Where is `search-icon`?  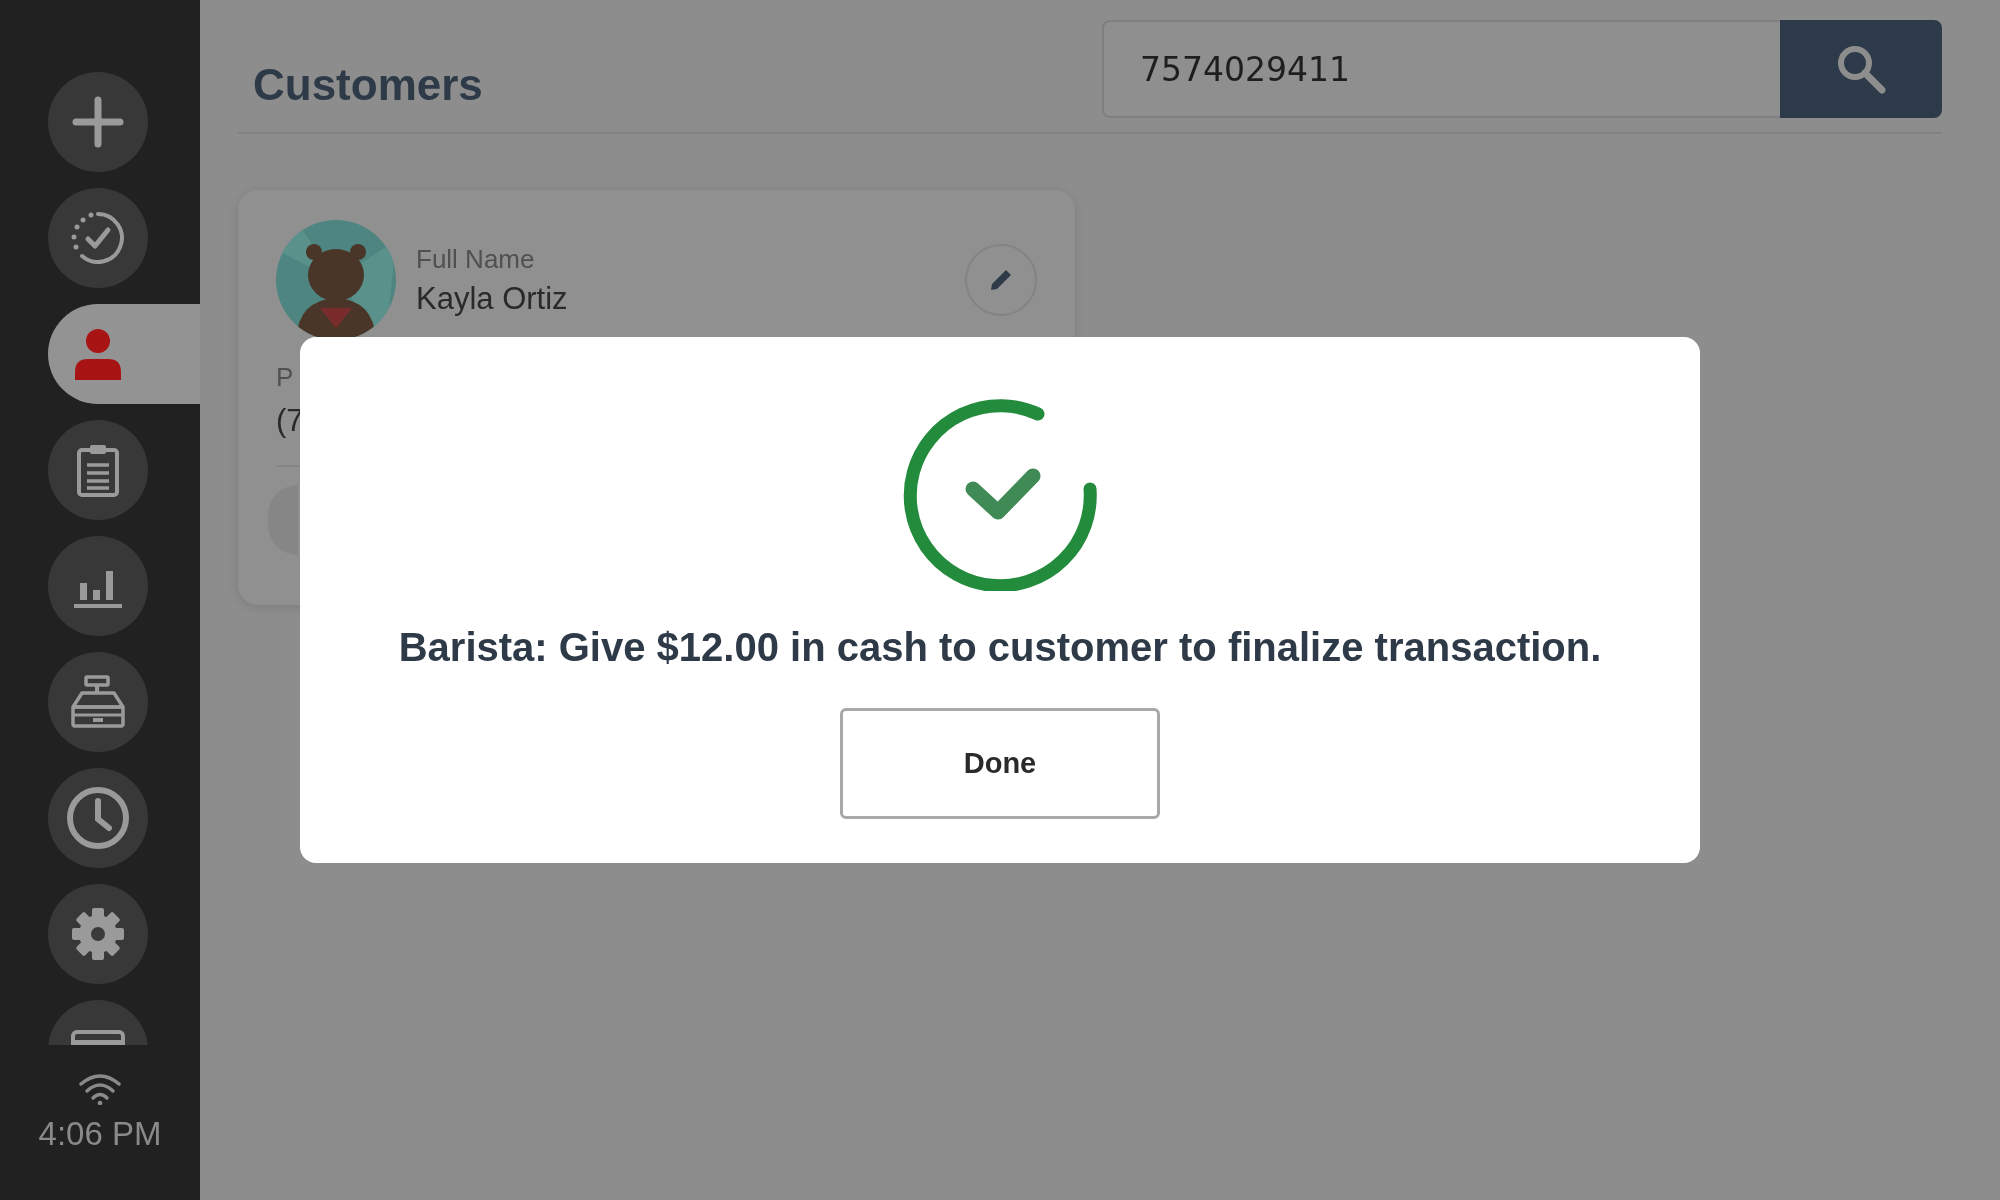 search-icon is located at coordinates (1861, 69).